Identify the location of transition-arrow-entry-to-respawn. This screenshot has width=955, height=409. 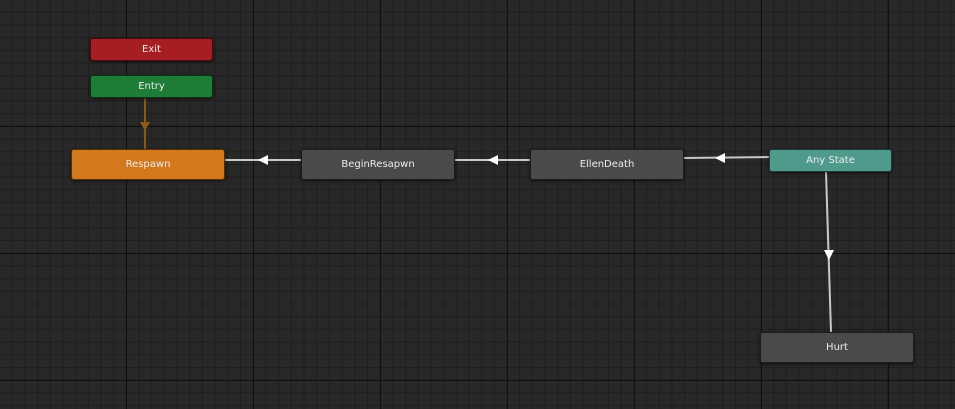
(145, 126).